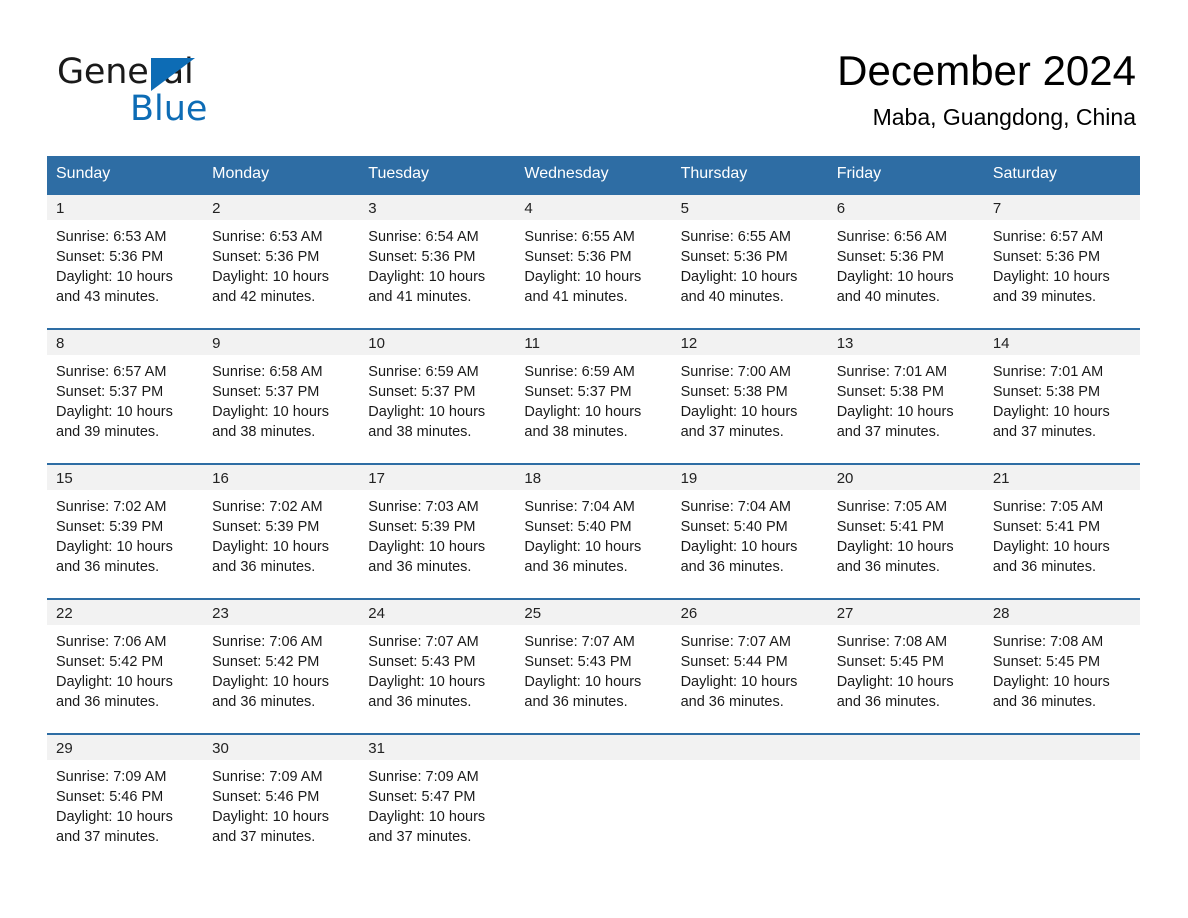 The height and width of the screenshot is (918, 1188). I want to click on day-number: 25, so click(593, 612).